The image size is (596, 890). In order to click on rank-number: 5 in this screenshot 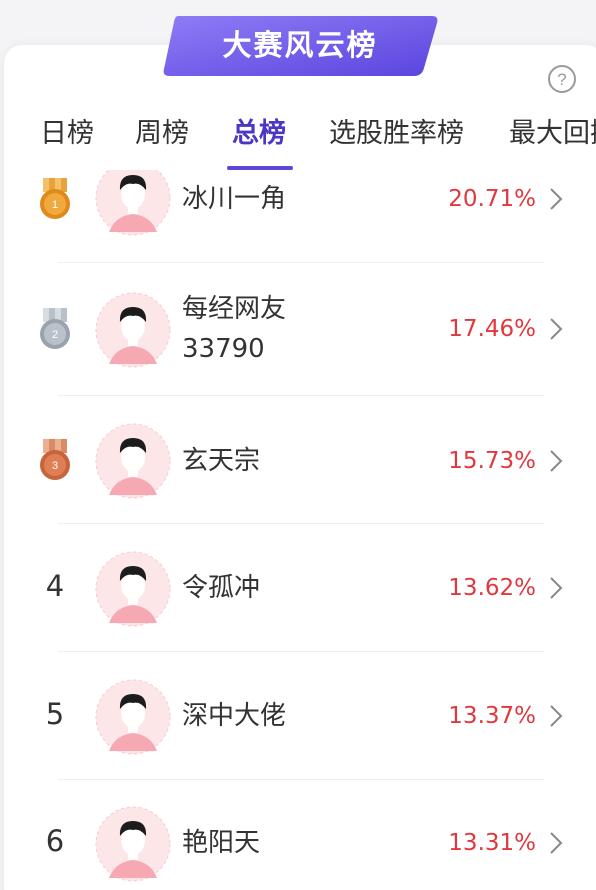, I will do `click(55, 714)`.